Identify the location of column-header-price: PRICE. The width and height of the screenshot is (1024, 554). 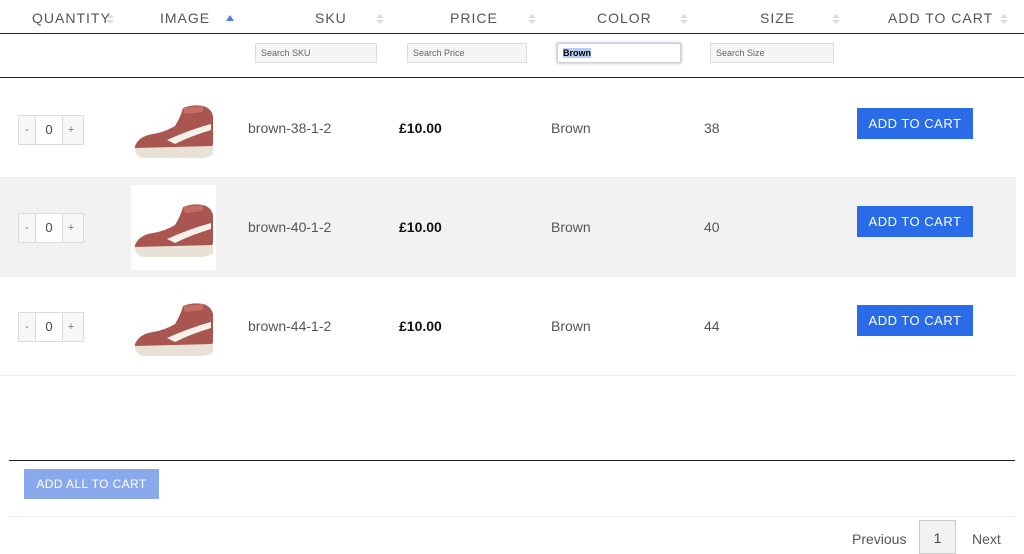
(474, 18).